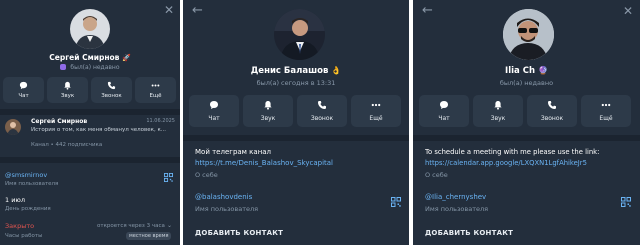 This screenshot has width=640, height=245. Describe the element at coordinates (28, 209) in the screenshot. I see `birthday-label: День рождения` at that location.